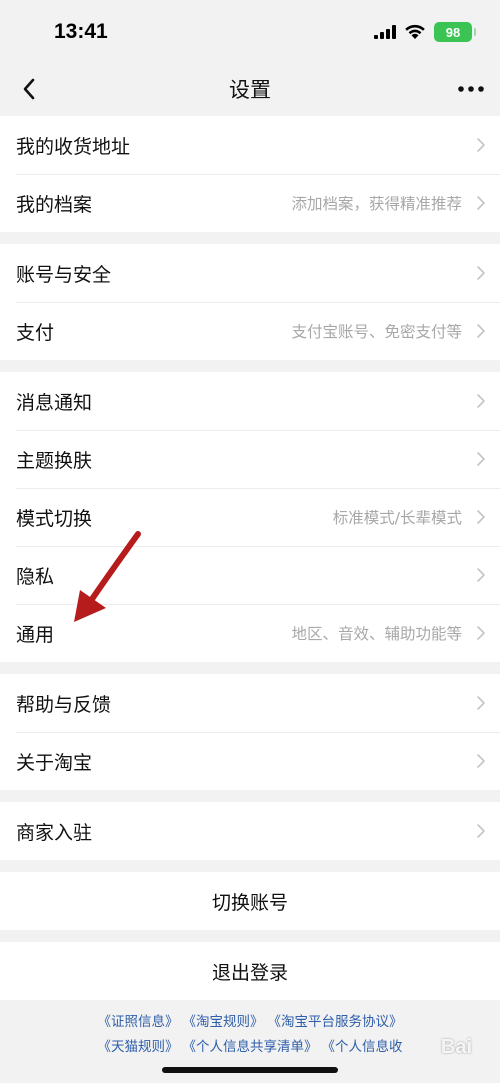 The width and height of the screenshot is (500, 1083). I want to click on row-label: 通用, so click(35, 634).